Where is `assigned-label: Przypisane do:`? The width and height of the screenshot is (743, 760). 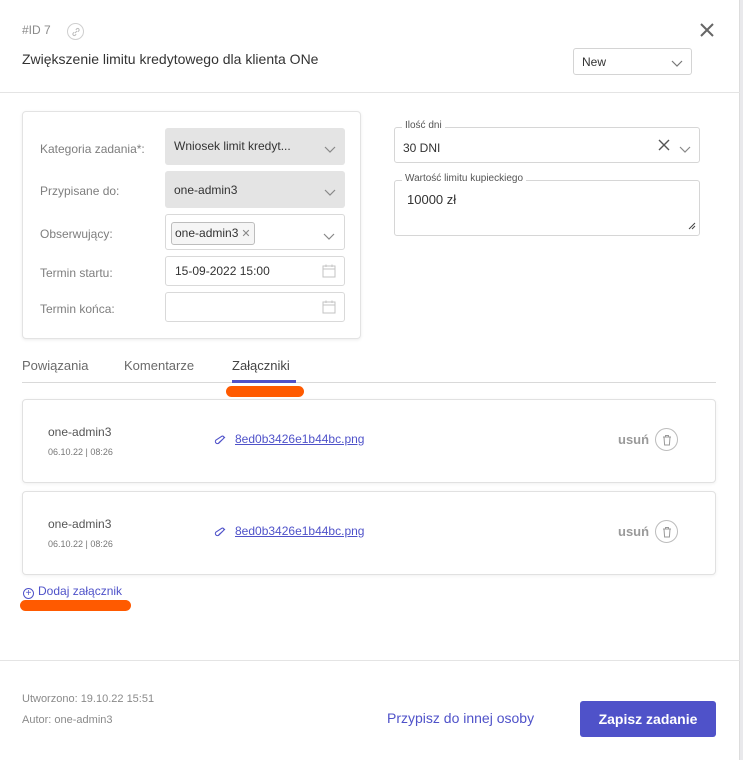 assigned-label: Przypisane do: is located at coordinates (80, 191).